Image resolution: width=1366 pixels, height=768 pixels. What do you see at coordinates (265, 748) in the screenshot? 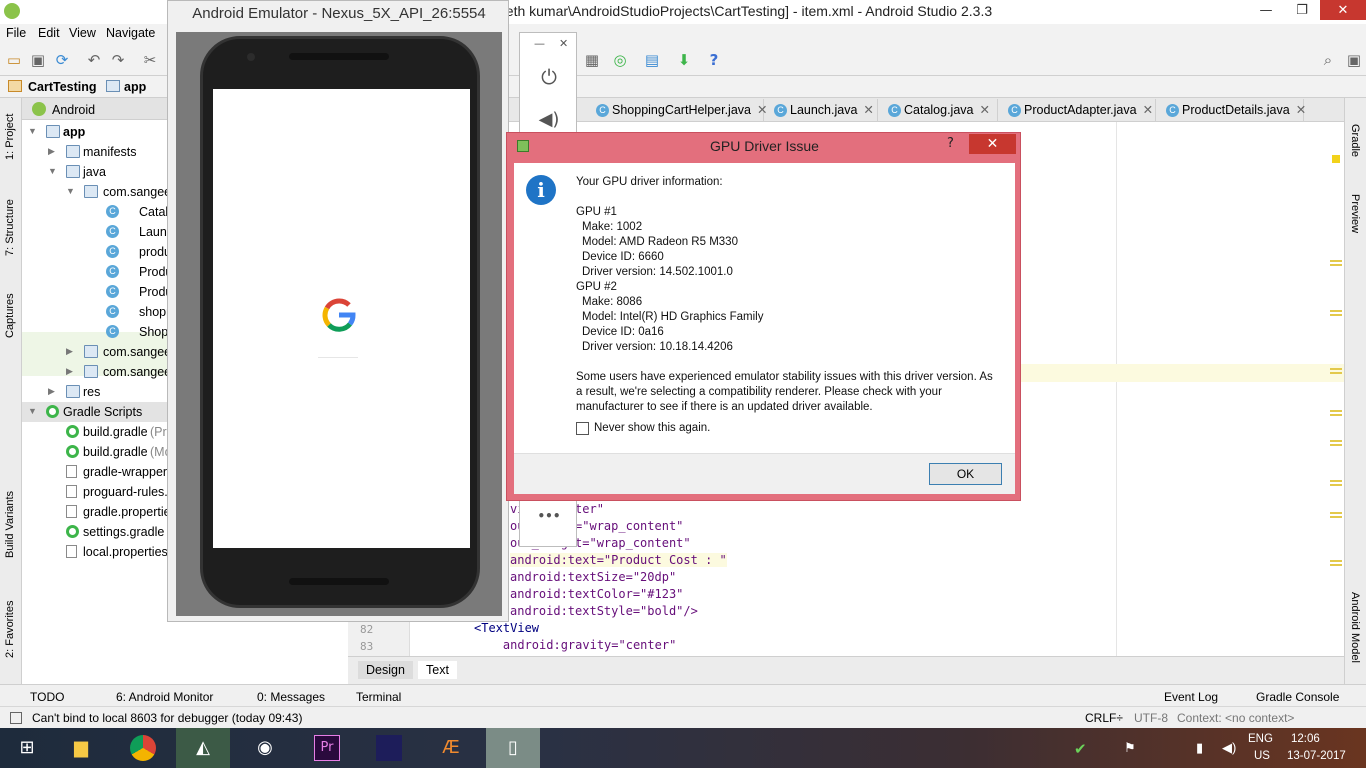
I see `media-app-icon: ◉` at bounding box center [265, 748].